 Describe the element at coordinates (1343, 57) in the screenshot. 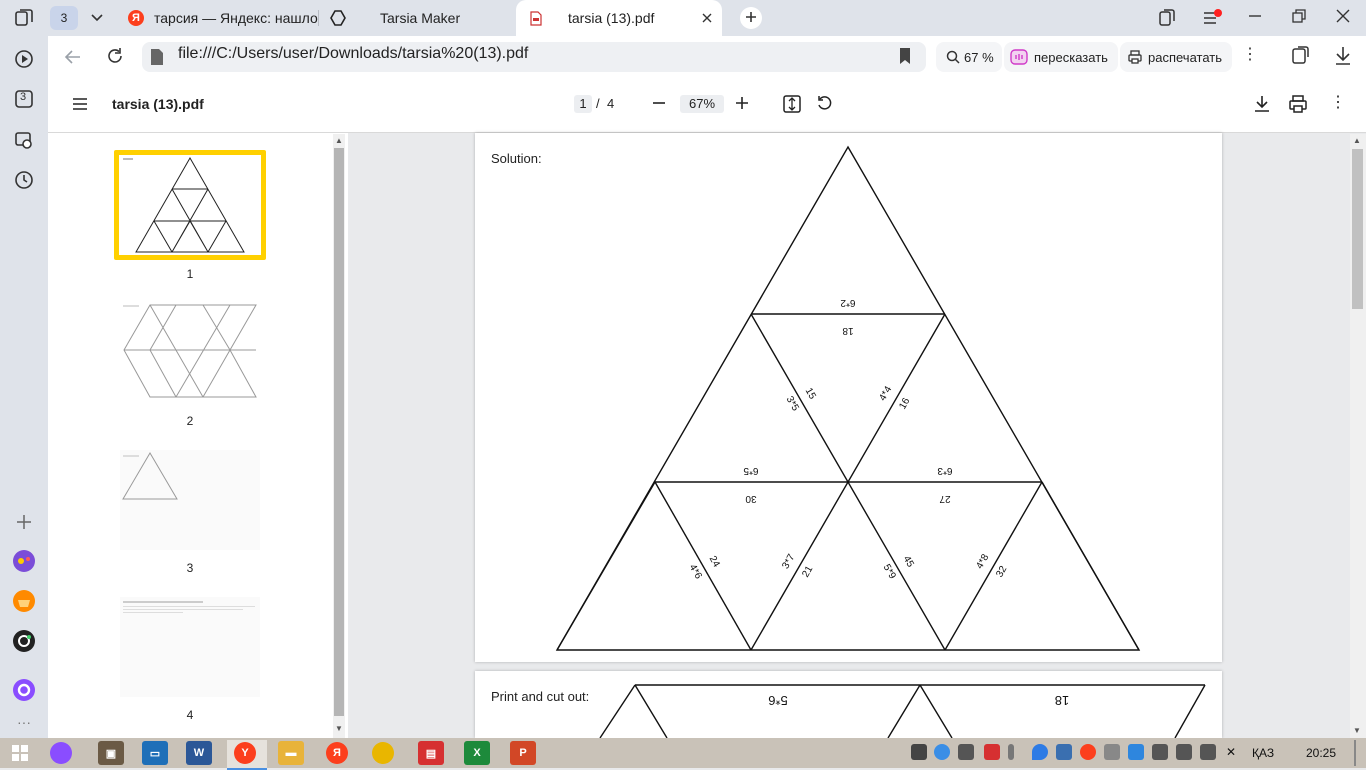

I see `downloads-icon` at that location.